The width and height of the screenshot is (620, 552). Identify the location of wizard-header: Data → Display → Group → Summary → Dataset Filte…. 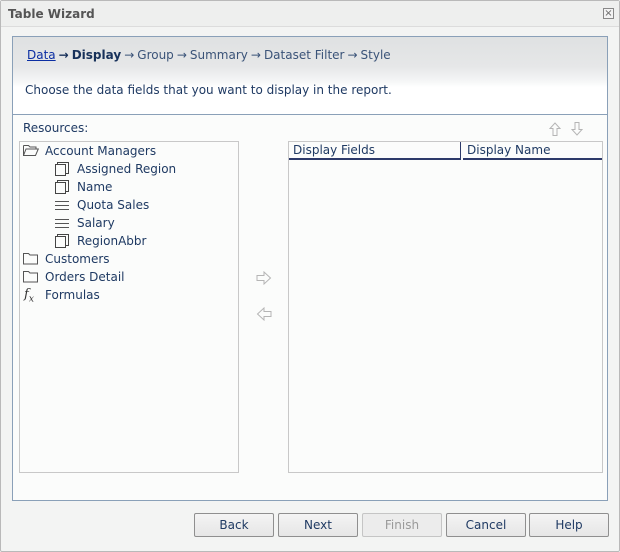
(310, 76).